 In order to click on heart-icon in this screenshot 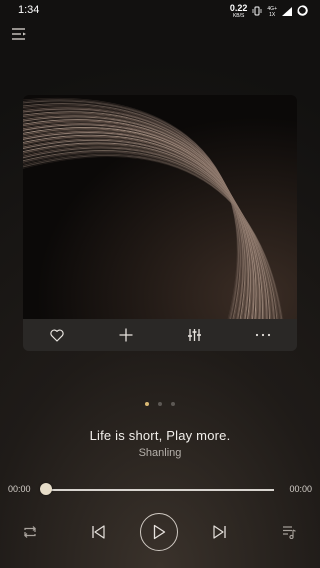, I will do `click(57, 335)`.